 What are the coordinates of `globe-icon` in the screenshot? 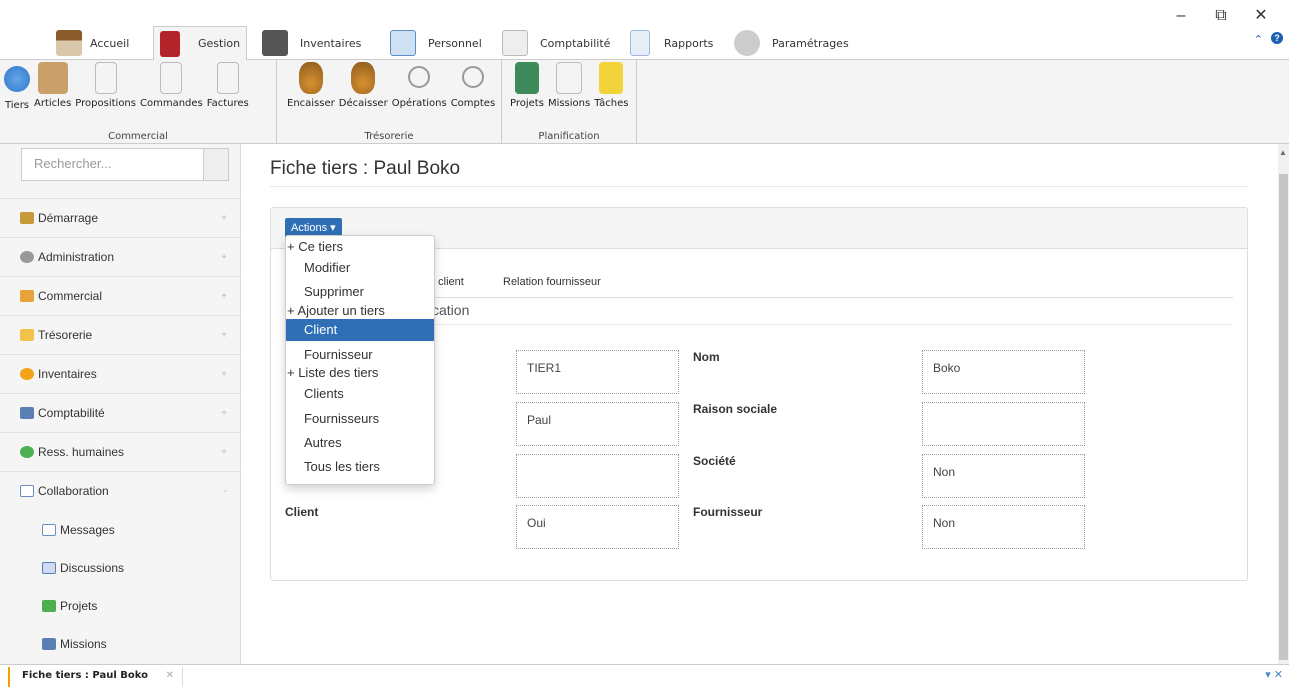 It's located at (17, 79).